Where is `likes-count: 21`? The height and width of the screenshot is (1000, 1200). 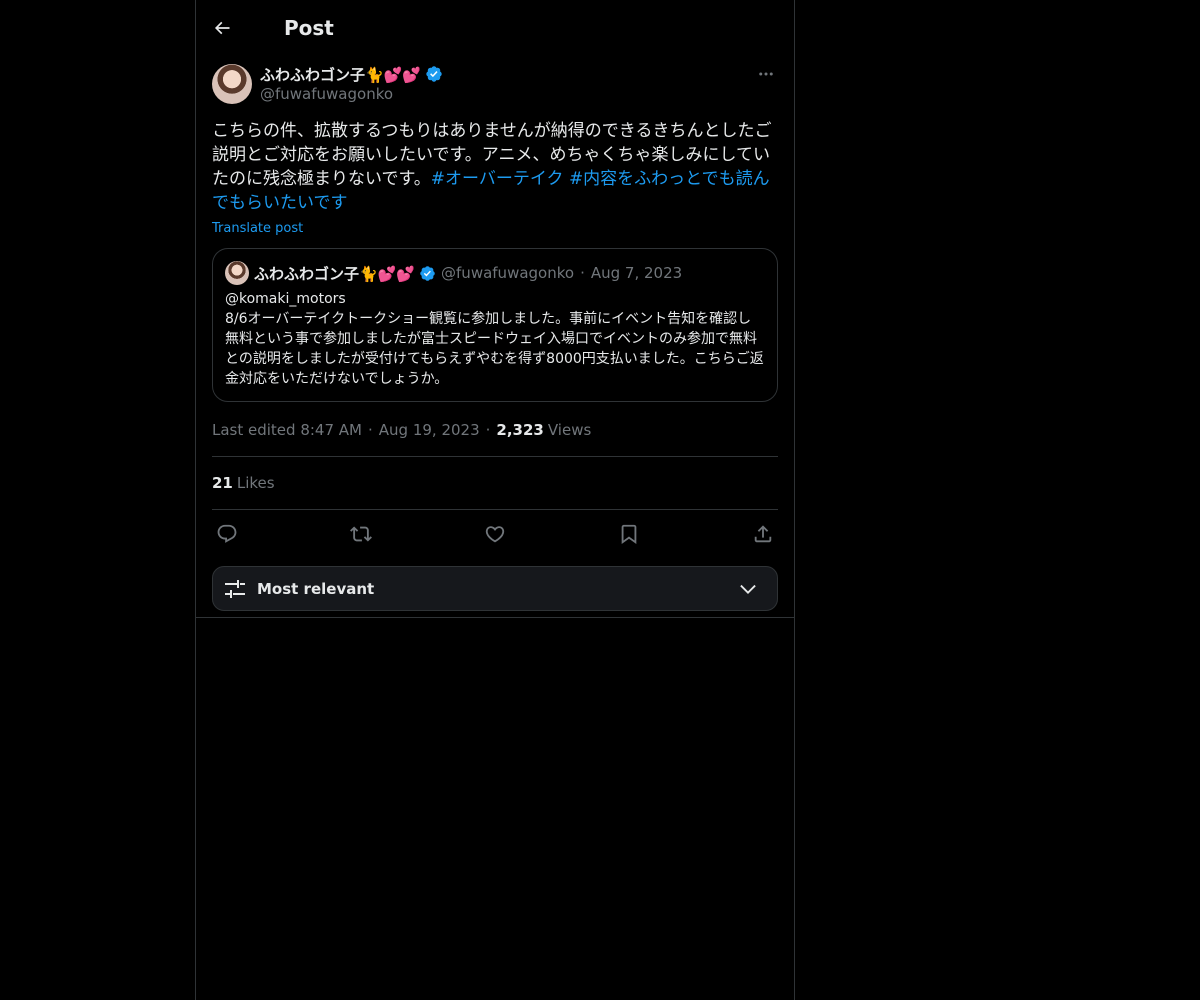 likes-count: 21 is located at coordinates (222, 483).